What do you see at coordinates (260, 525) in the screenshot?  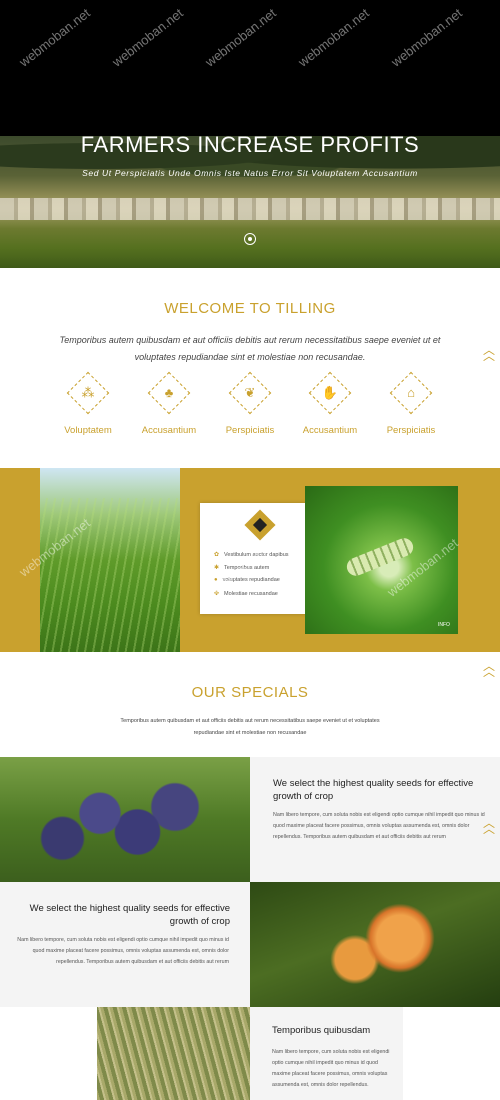 I see `wheat-logo-icon` at bounding box center [260, 525].